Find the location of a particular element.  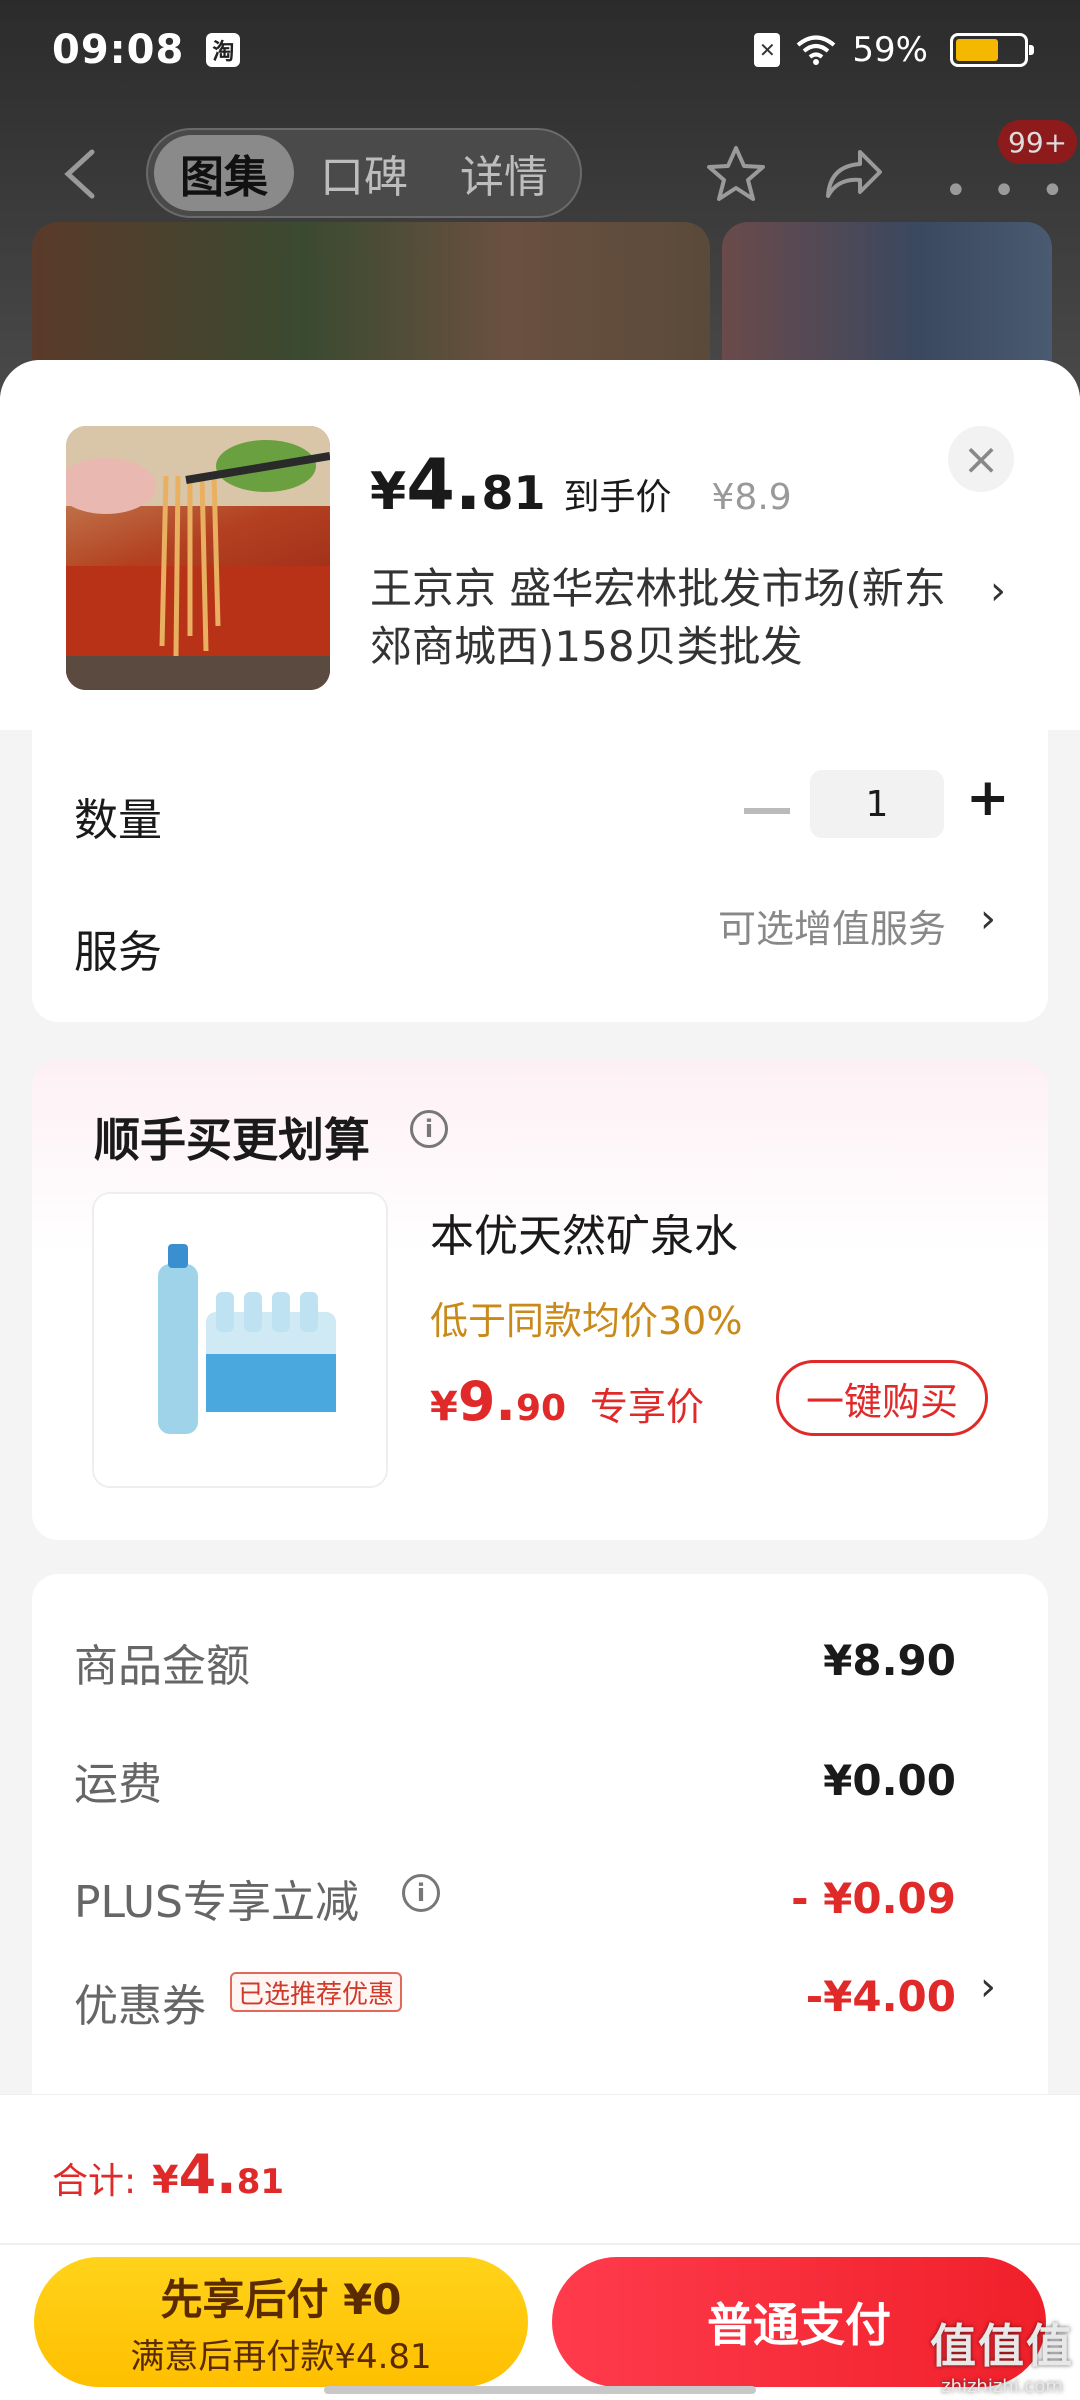

coupon-label: 优惠券 is located at coordinates (140, 2006).